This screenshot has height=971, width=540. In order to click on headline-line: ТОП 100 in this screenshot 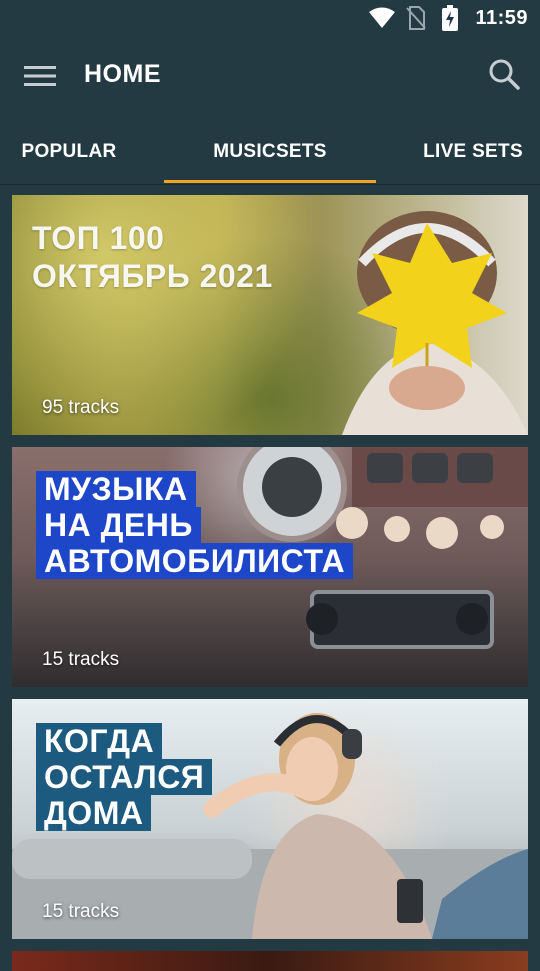, I will do `click(98, 238)`.